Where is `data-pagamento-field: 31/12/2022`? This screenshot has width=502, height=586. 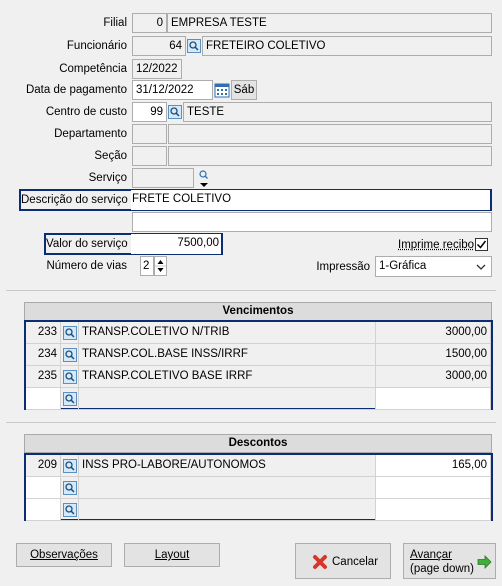
data-pagamento-field: 31/12/2022 is located at coordinates (172, 90).